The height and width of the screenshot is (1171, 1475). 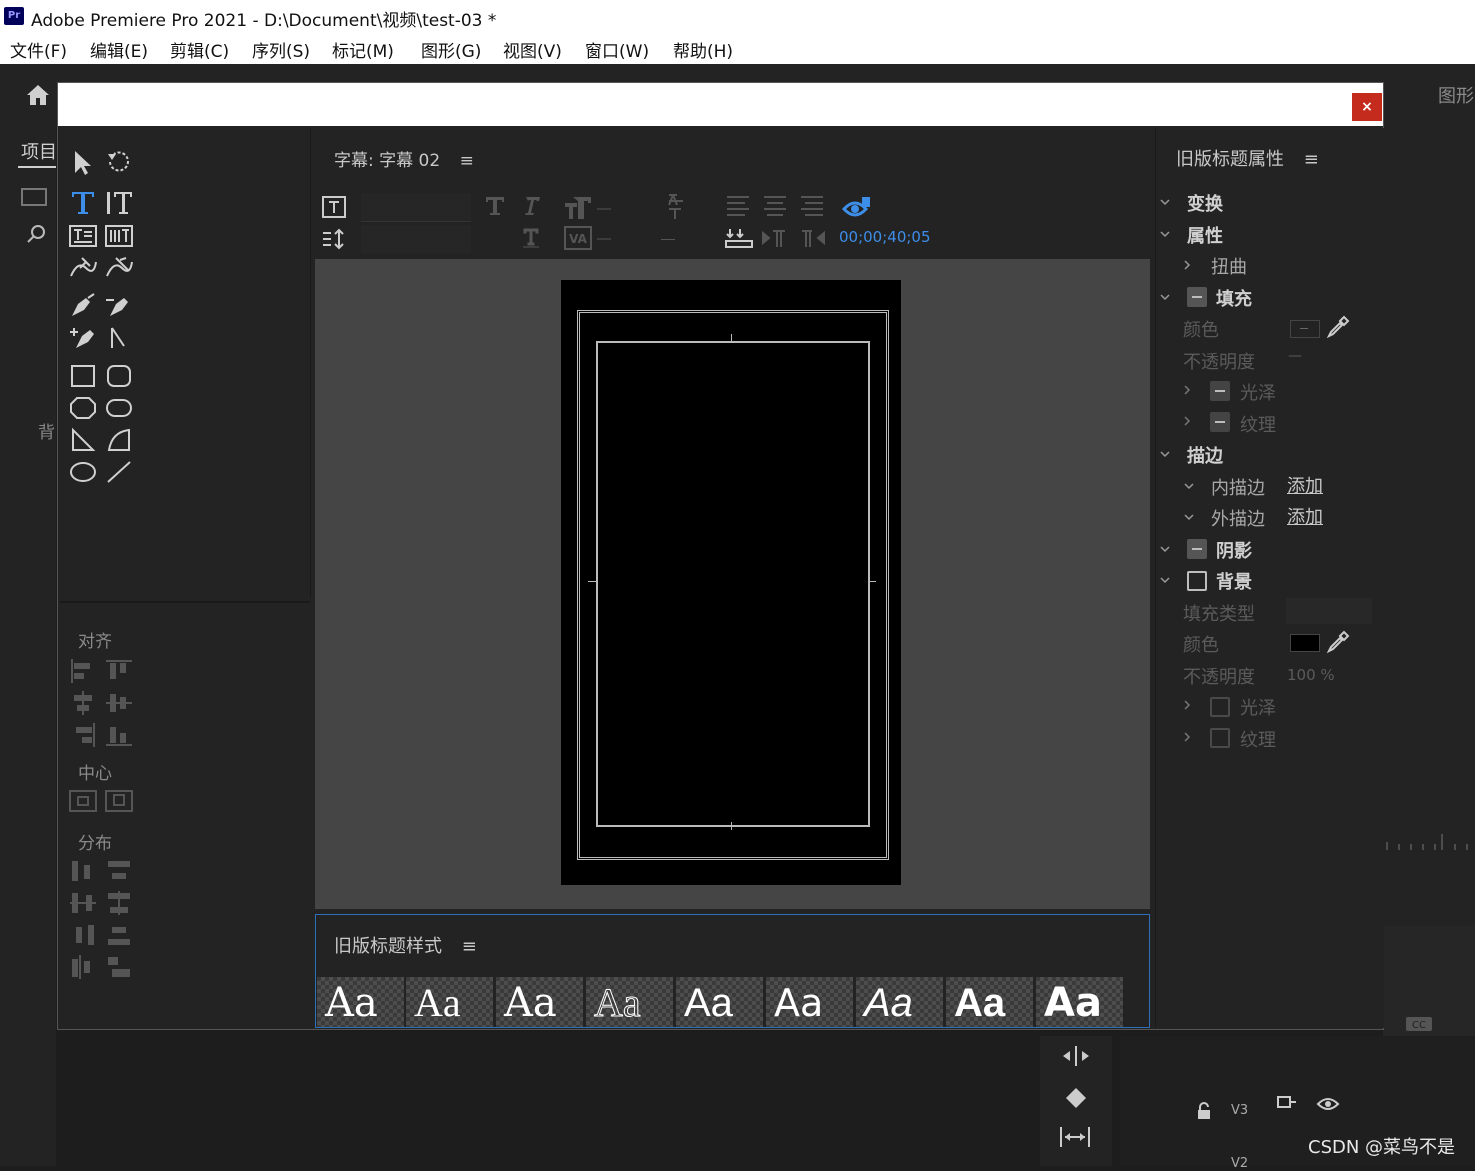 What do you see at coordinates (363, 49) in the screenshot?
I see `menu-markers: 标记(M)` at bounding box center [363, 49].